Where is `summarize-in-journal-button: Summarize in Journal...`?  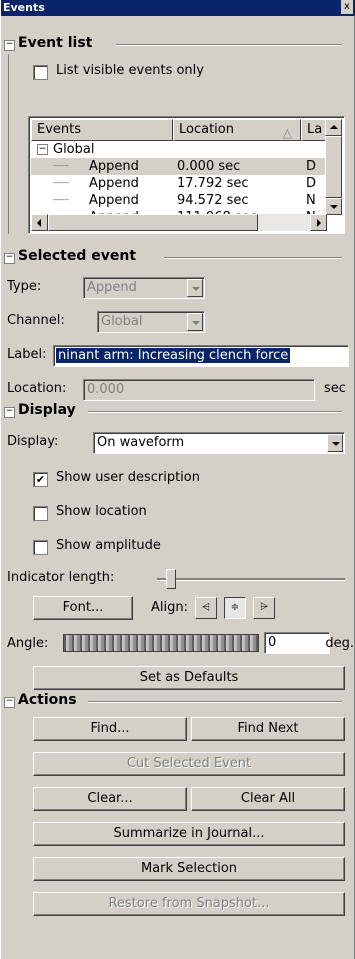
summarize-in-journal-button: Summarize in Journal... is located at coordinates (189, 834).